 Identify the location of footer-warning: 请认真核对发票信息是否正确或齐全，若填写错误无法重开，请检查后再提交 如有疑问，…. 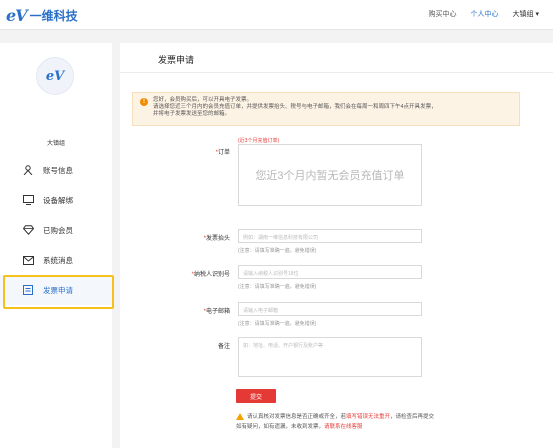
(335, 421).